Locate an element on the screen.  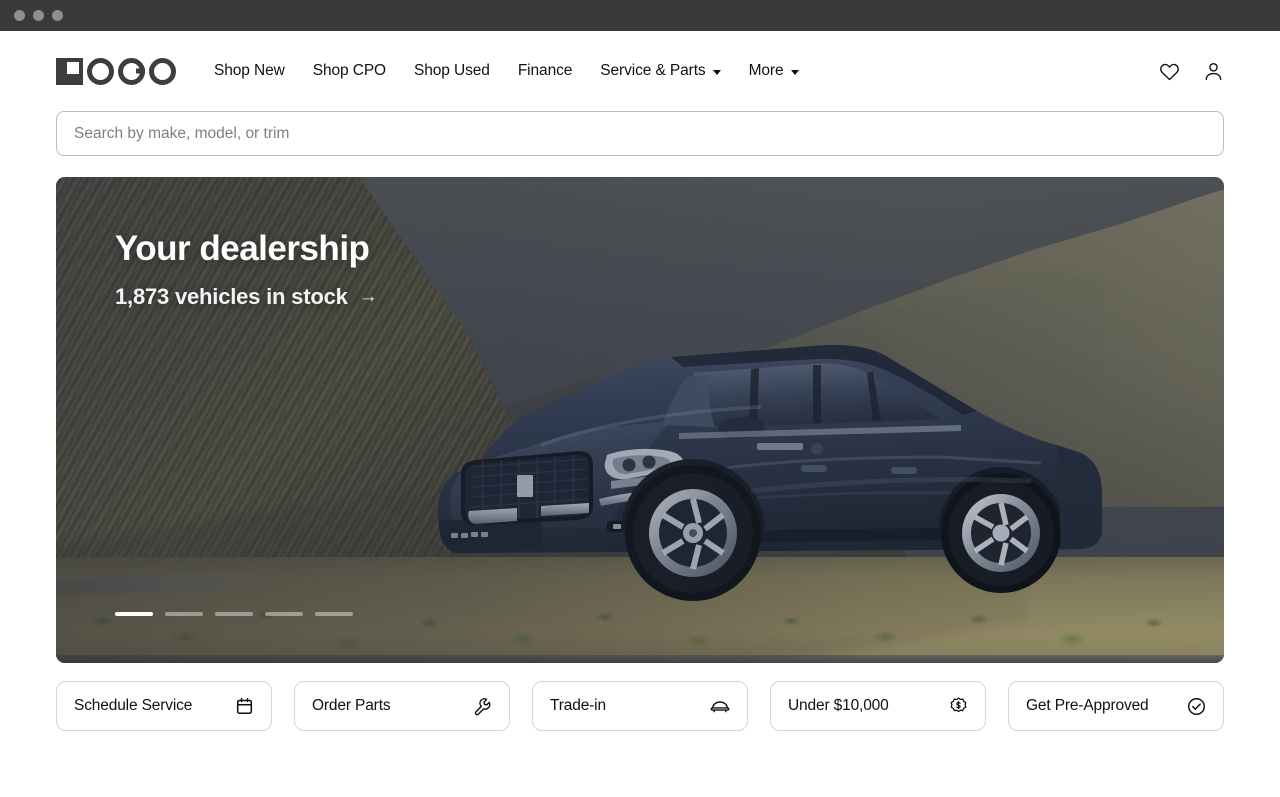
carousel-indicators is located at coordinates (234, 614).